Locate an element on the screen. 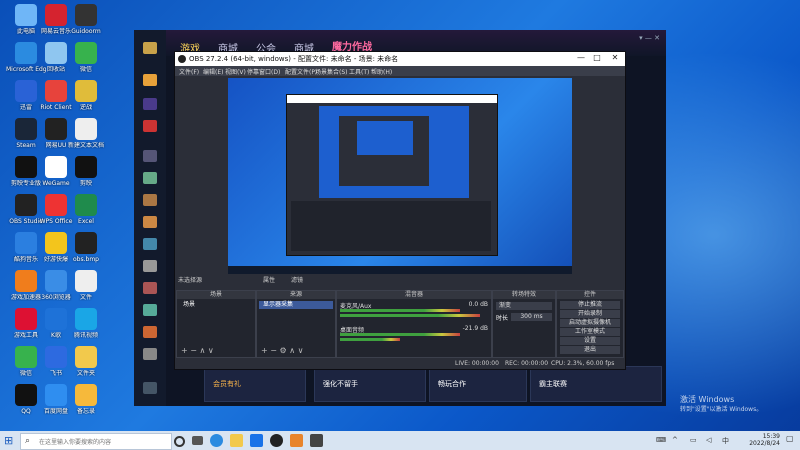 The width and height of the screenshot is (800, 450). desktop-icon: 文件 is located at coordinates (86, 285).